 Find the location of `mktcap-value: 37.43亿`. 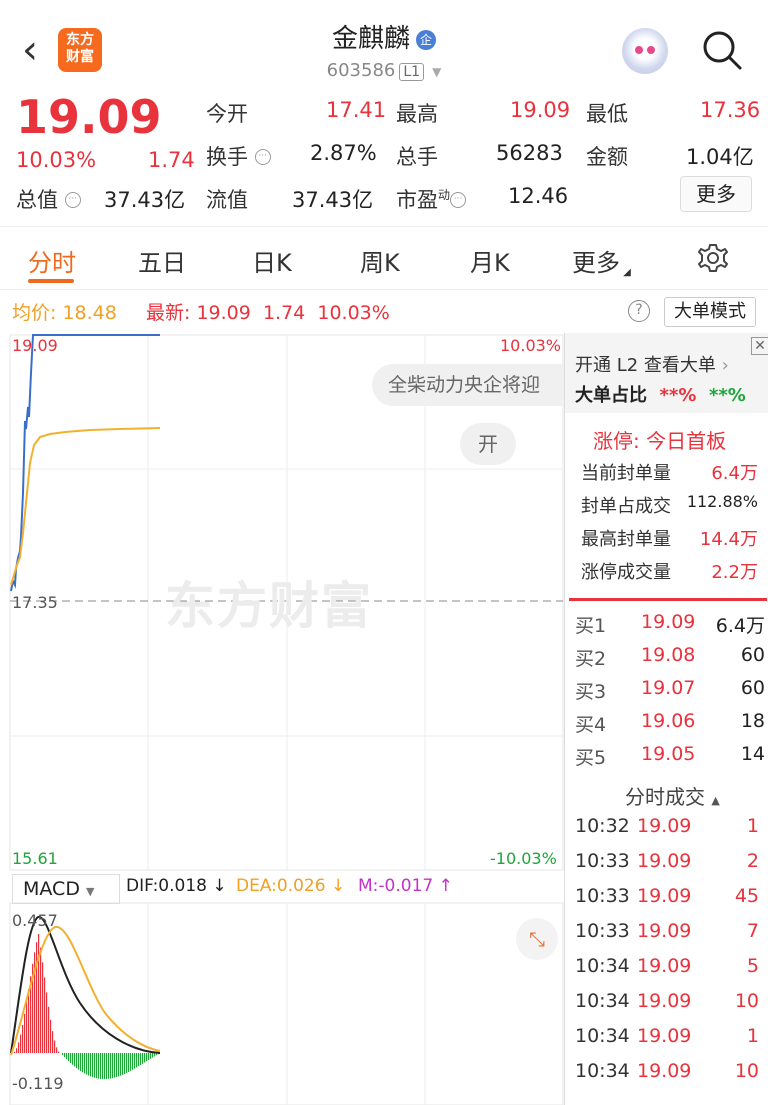

mktcap-value: 37.43亿 is located at coordinates (145, 200).